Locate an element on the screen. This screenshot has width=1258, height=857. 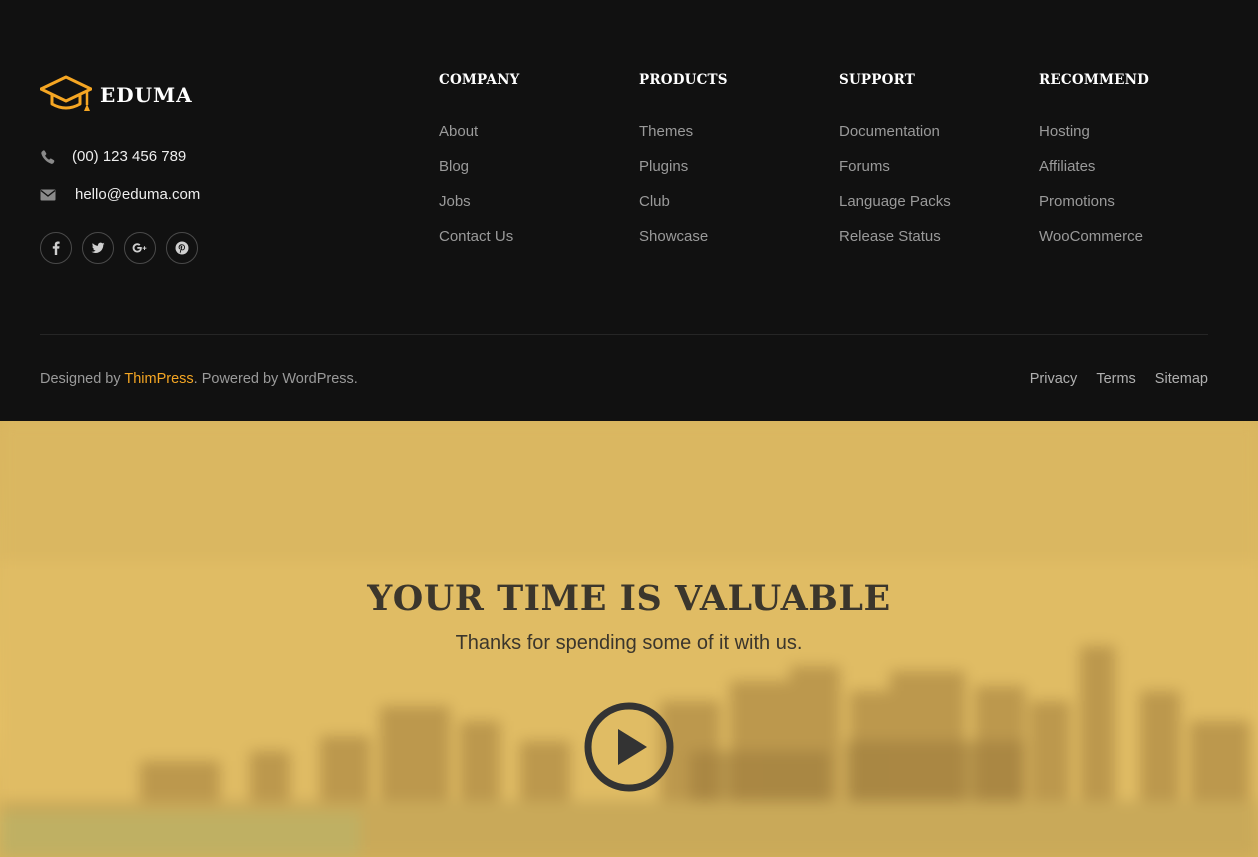
twitter-icon is located at coordinates (98, 247).